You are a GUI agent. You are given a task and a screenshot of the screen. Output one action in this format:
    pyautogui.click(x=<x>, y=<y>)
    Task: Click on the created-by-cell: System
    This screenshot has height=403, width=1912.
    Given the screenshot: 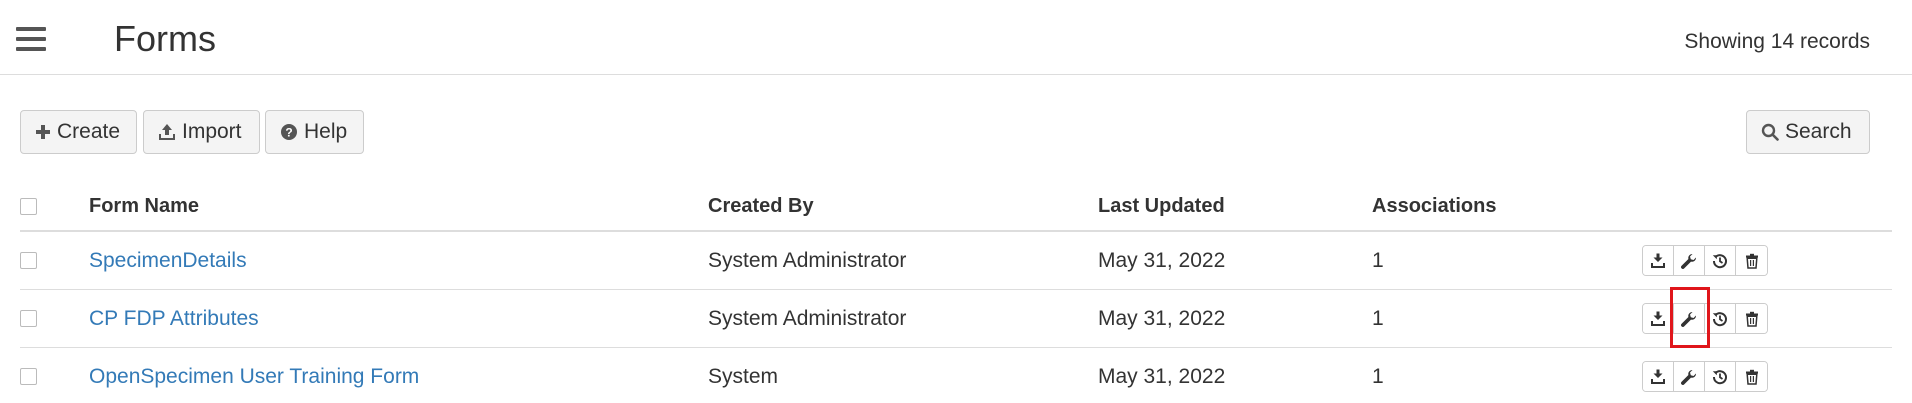 What is the action you would take?
    pyautogui.click(x=743, y=376)
    